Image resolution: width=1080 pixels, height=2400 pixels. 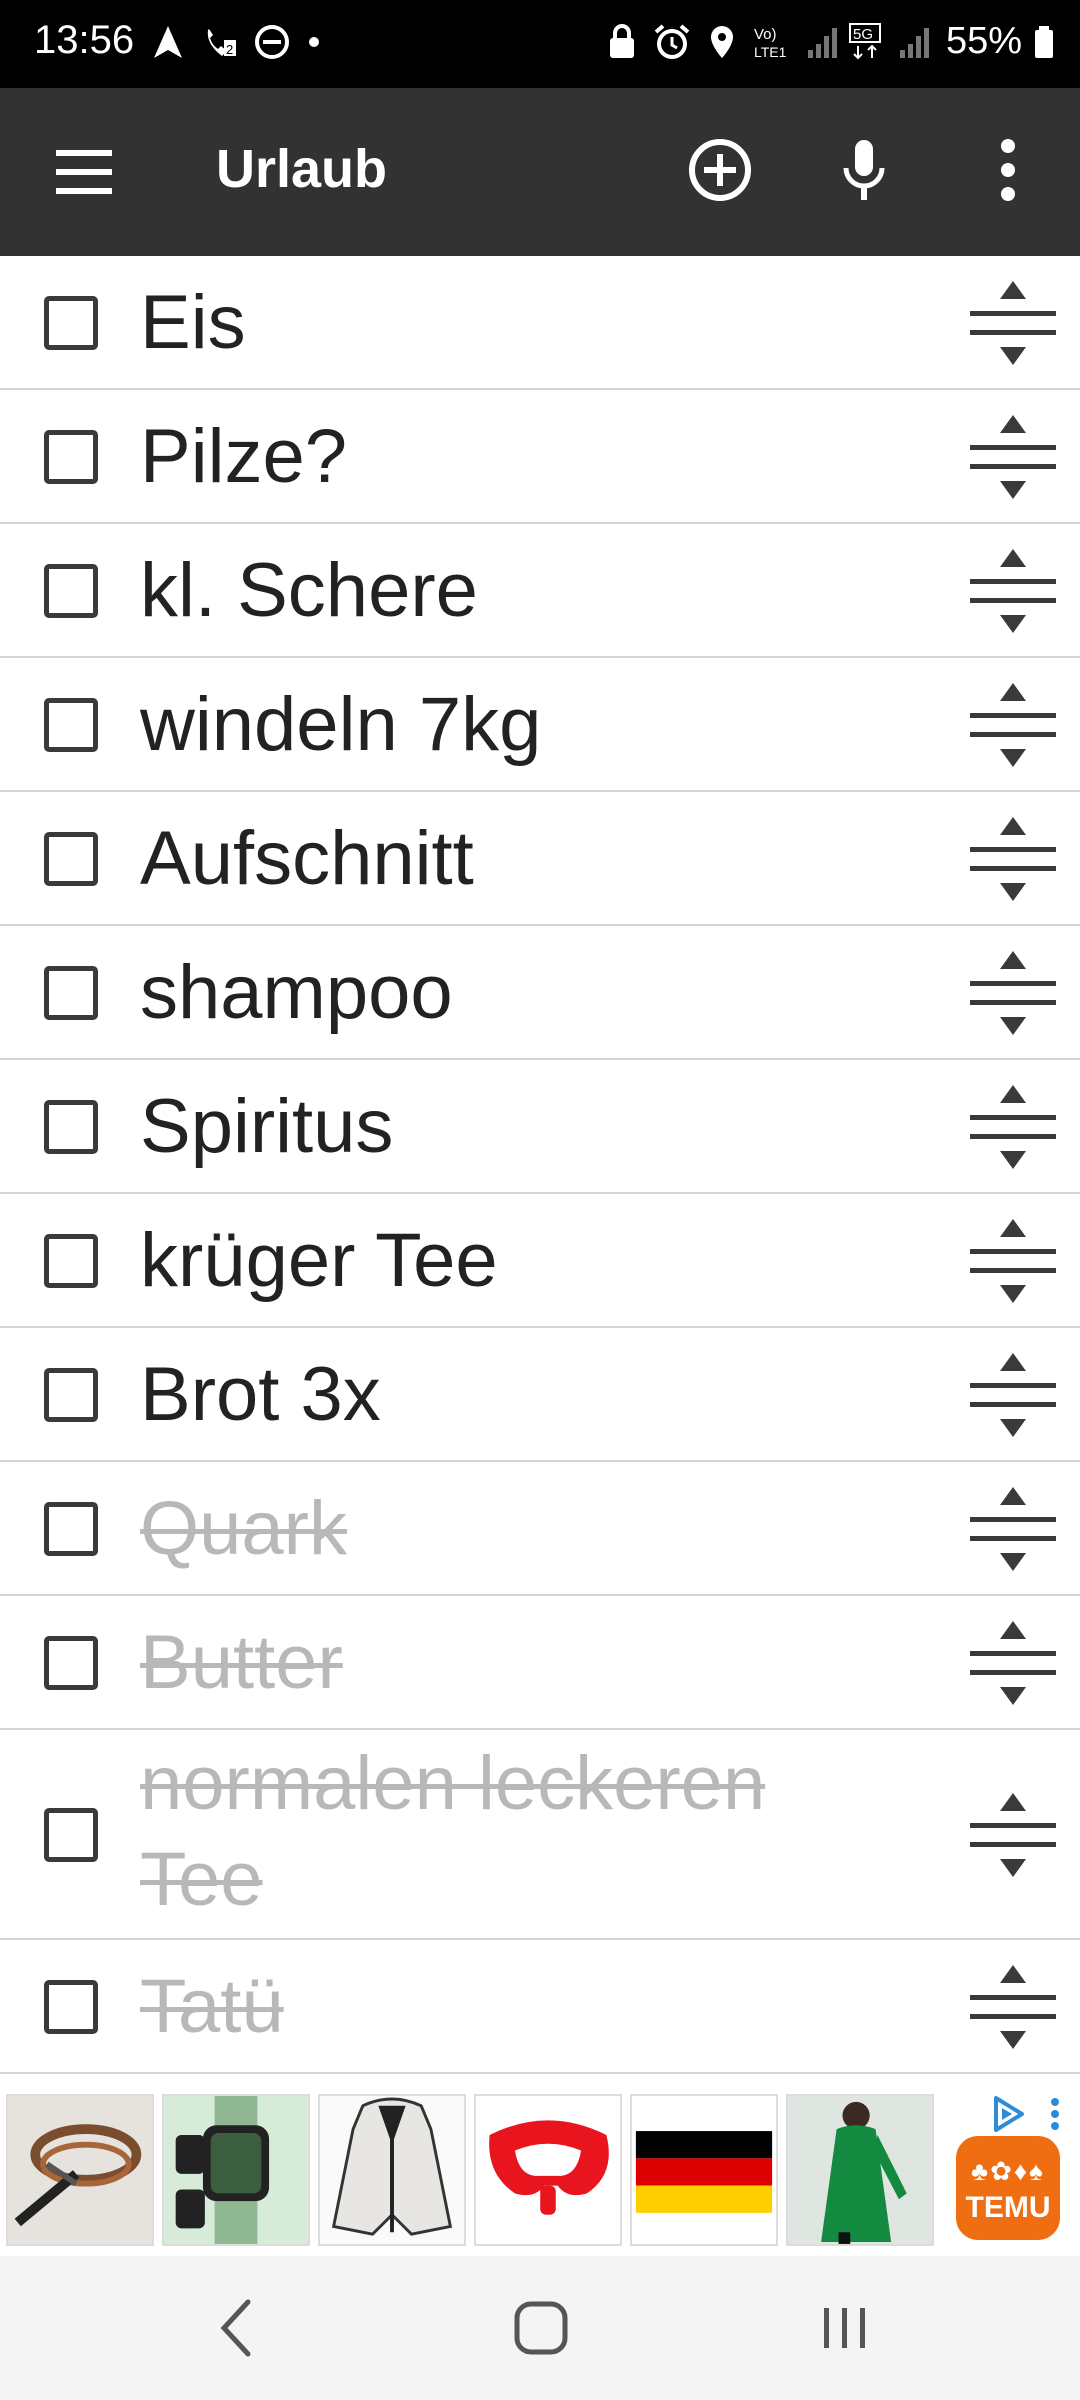 I want to click on list-item: Eis, so click(x=540, y=323).